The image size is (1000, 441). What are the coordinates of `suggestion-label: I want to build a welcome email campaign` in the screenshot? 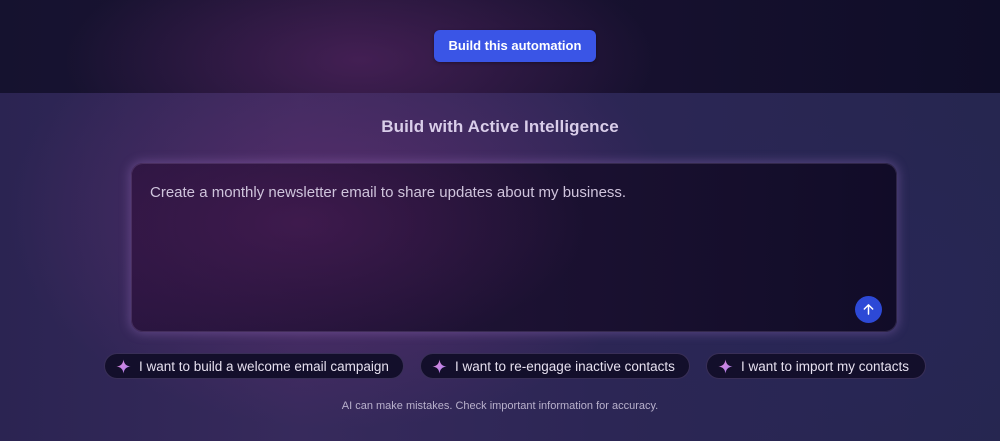 It's located at (264, 366).